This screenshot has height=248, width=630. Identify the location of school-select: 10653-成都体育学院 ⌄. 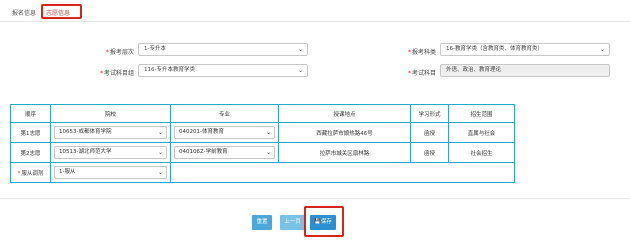
(110, 132).